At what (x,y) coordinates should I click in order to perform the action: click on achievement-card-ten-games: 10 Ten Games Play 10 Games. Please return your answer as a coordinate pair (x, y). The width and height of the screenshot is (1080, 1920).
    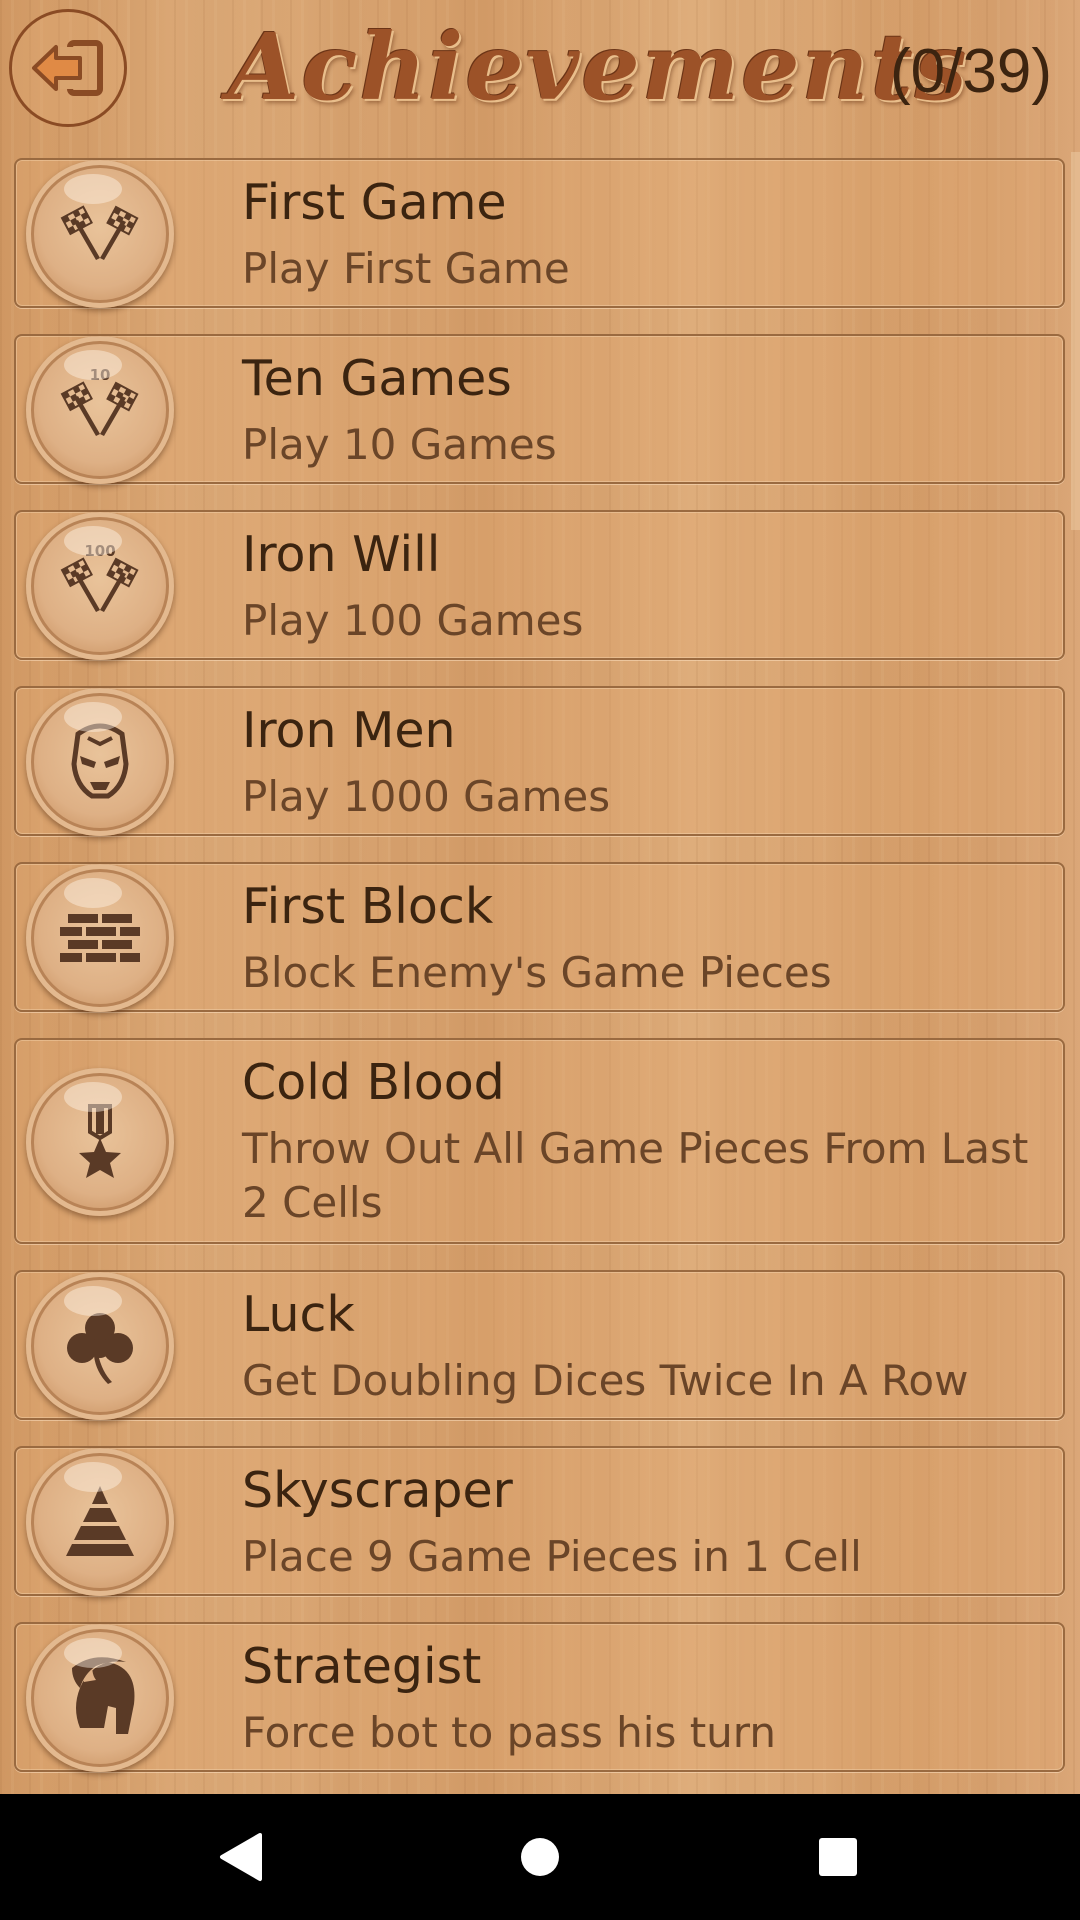
    Looking at the image, I should click on (539, 409).